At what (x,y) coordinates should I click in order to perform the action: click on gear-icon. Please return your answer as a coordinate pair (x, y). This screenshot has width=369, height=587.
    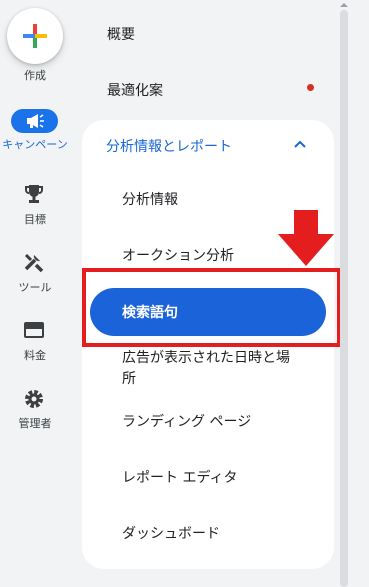
    Looking at the image, I should click on (34, 399).